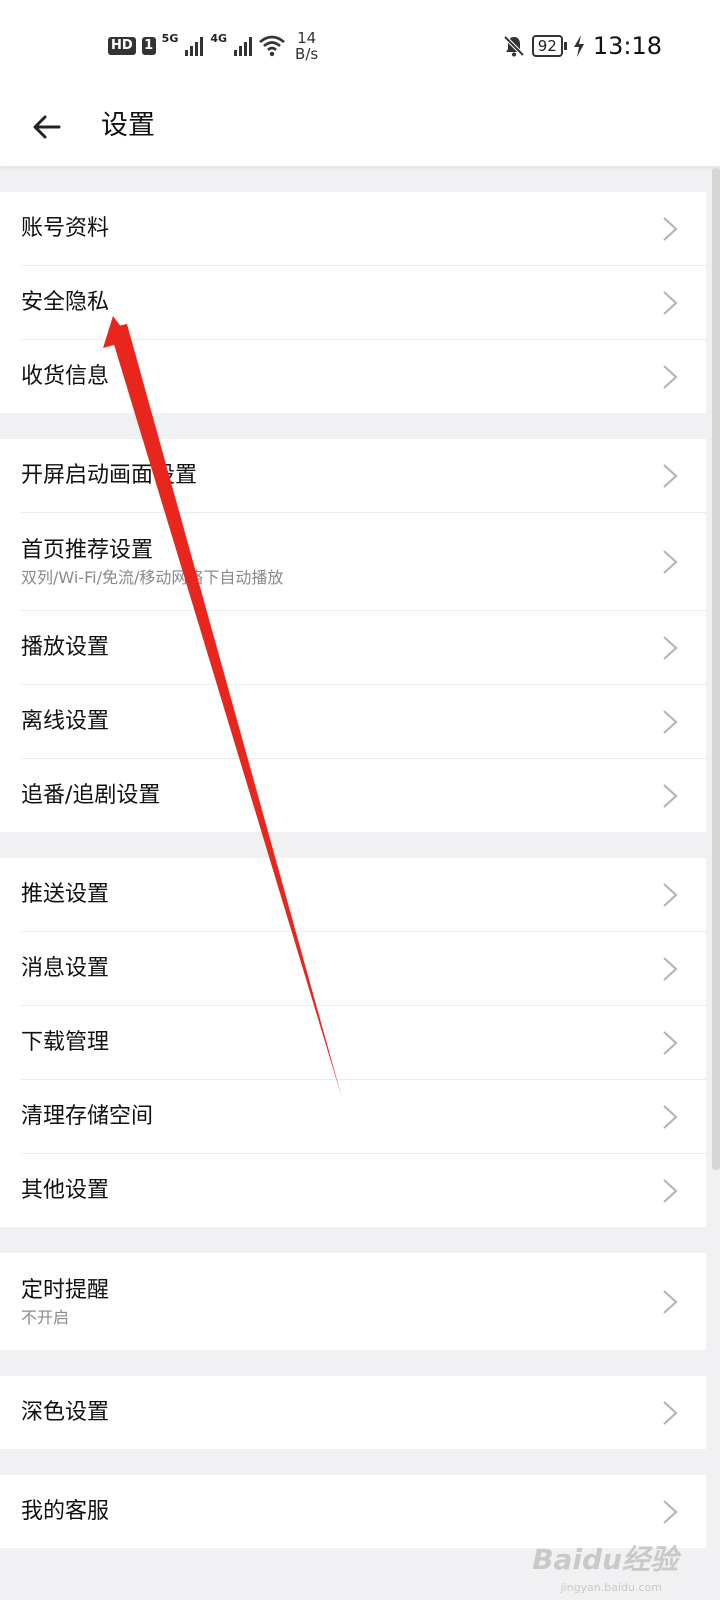 This screenshot has height=1600, width=720. I want to click on battery-level: 92, so click(547, 46).